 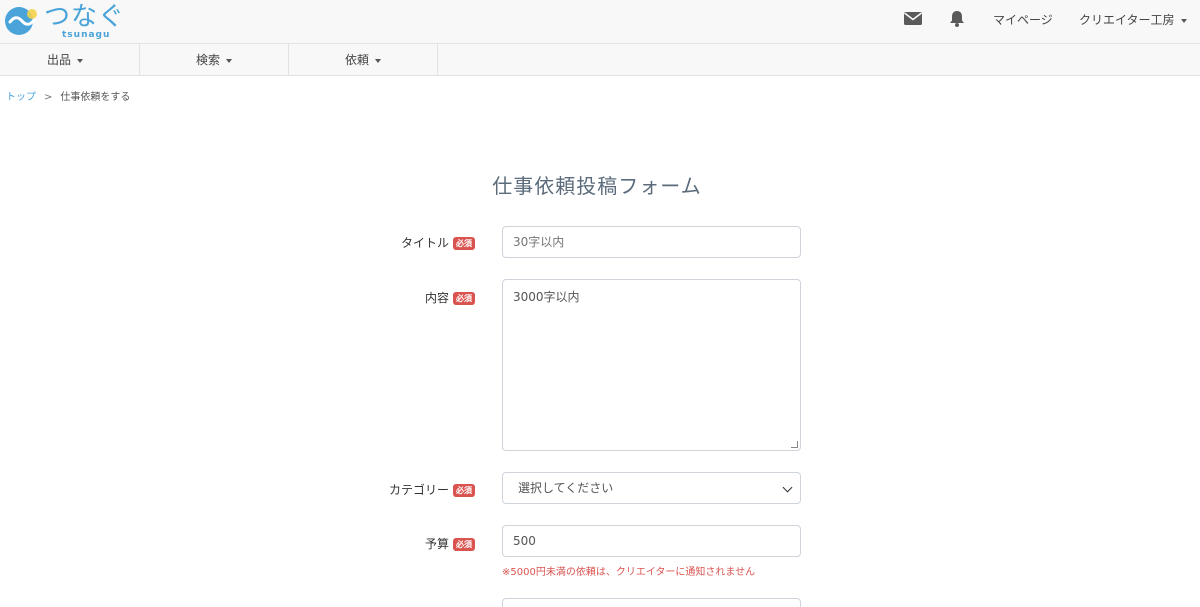 What do you see at coordinates (546, 297) in the screenshot?
I see `content-placeholder: 3000字以内` at bounding box center [546, 297].